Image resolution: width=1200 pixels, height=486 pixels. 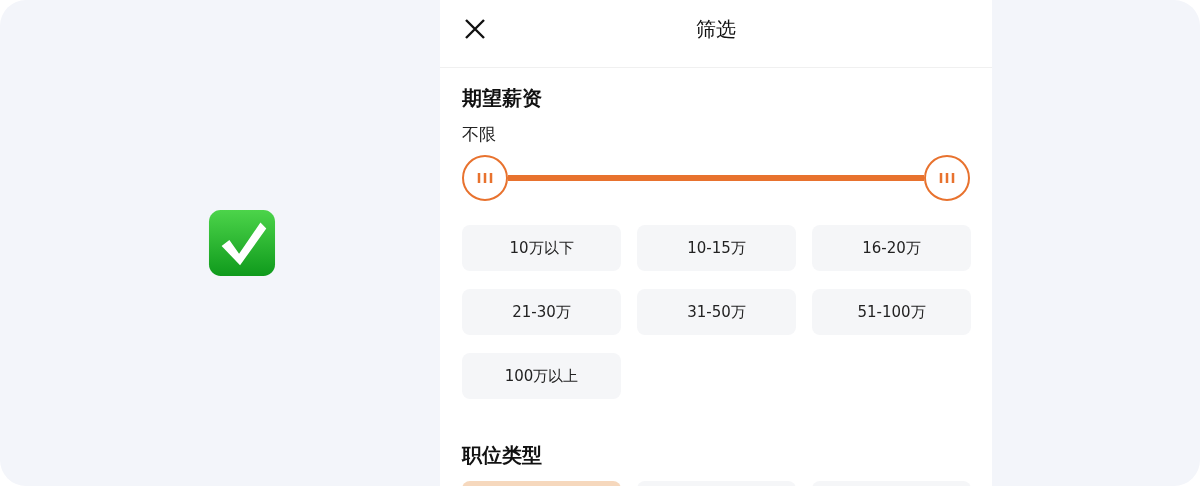 I want to click on salary-option: 10-15万, so click(x=716, y=248).